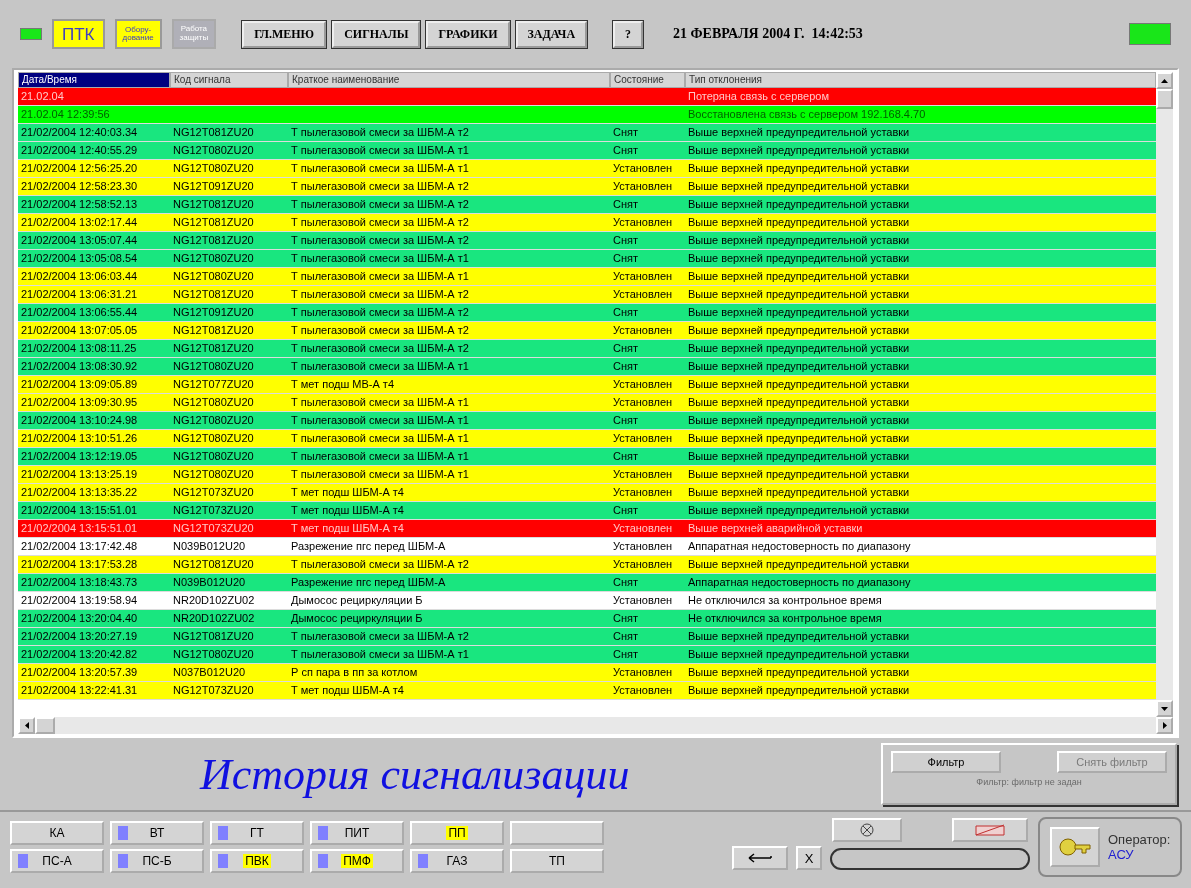  Describe the element at coordinates (26, 725) in the screenshot. I see `scroll-left-button` at that location.